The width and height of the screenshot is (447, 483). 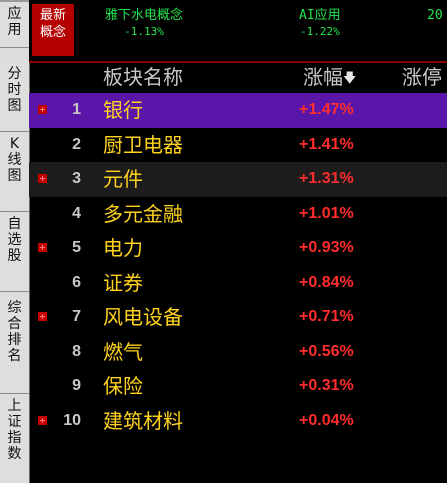 I want to click on tab-kline-chart: K线图, so click(x=14, y=172).